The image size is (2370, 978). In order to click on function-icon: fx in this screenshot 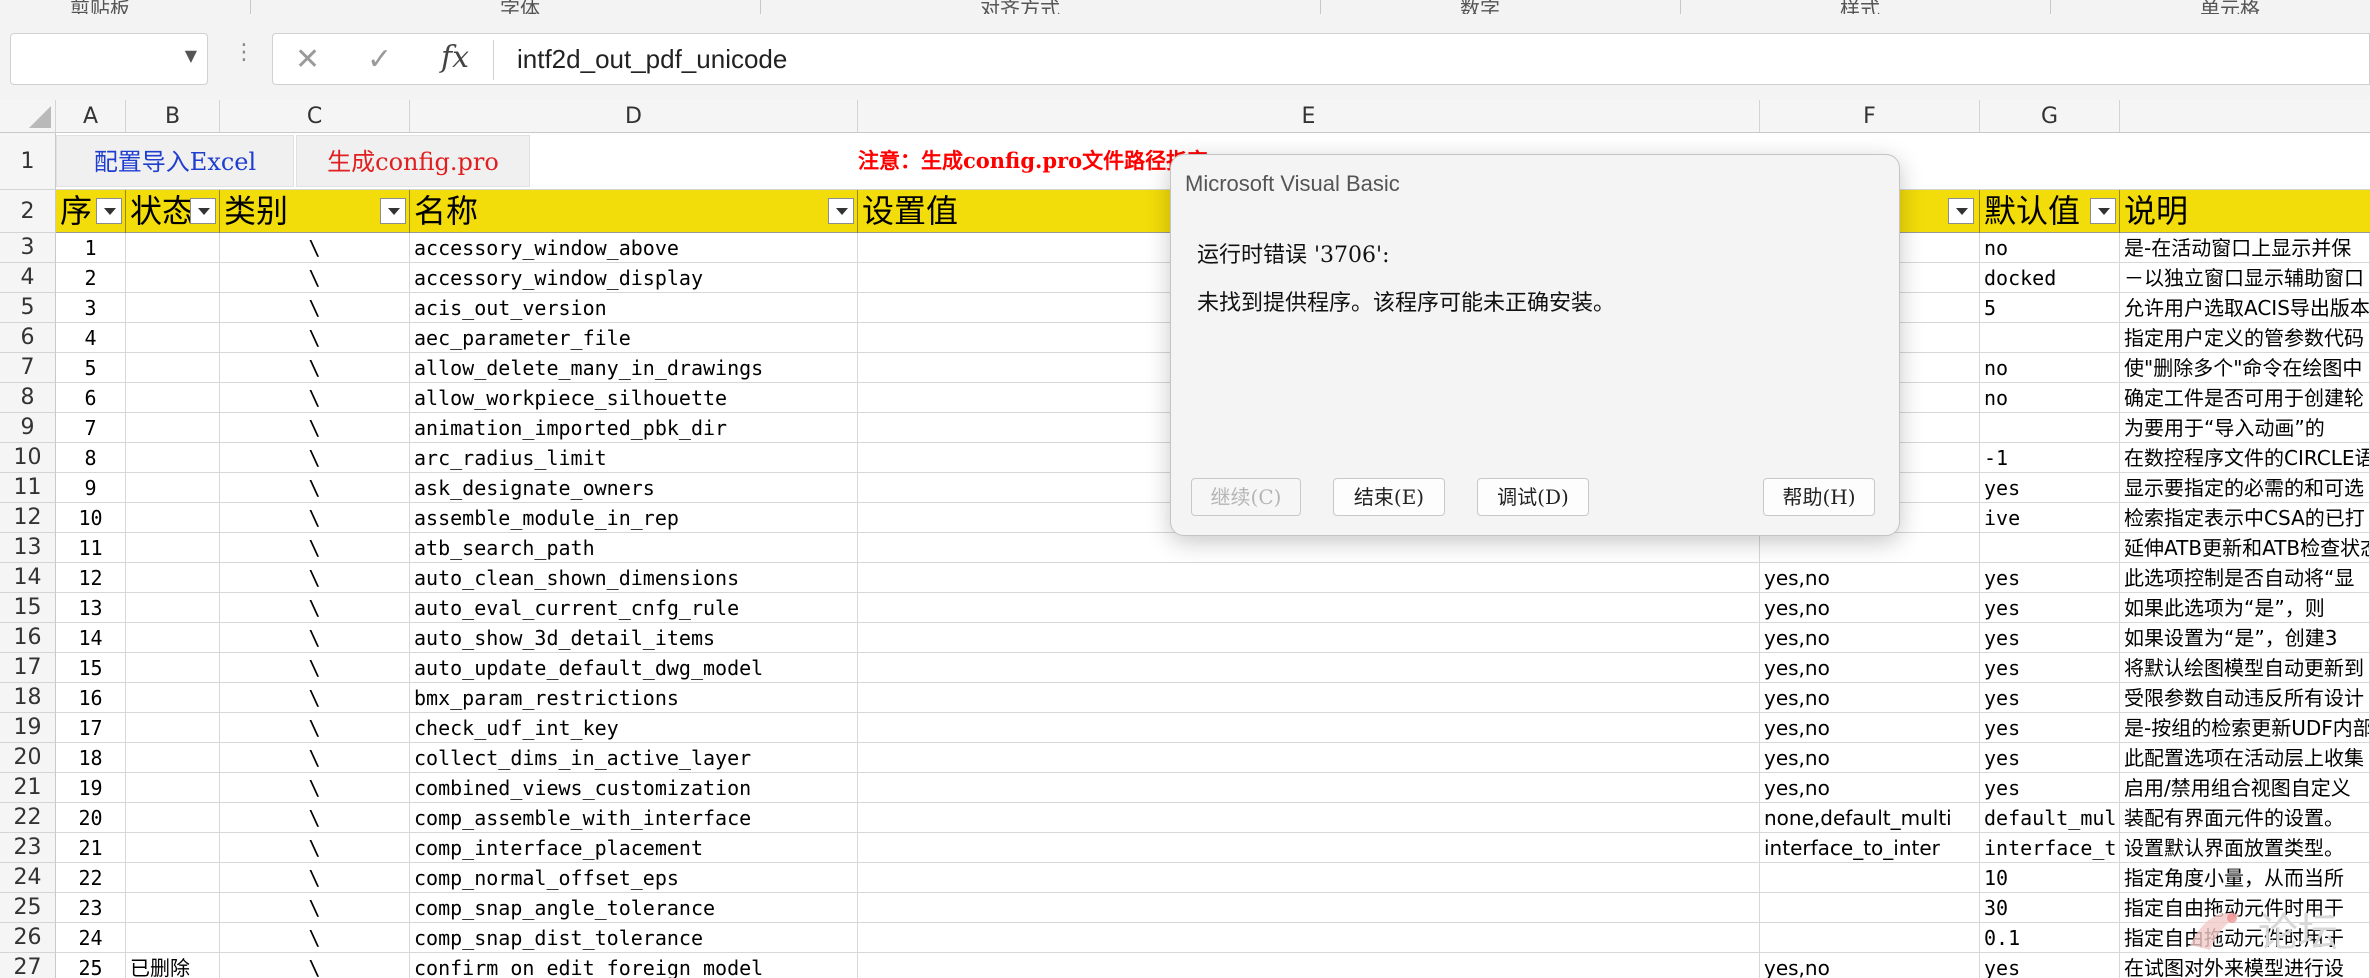, I will do `click(455, 57)`.